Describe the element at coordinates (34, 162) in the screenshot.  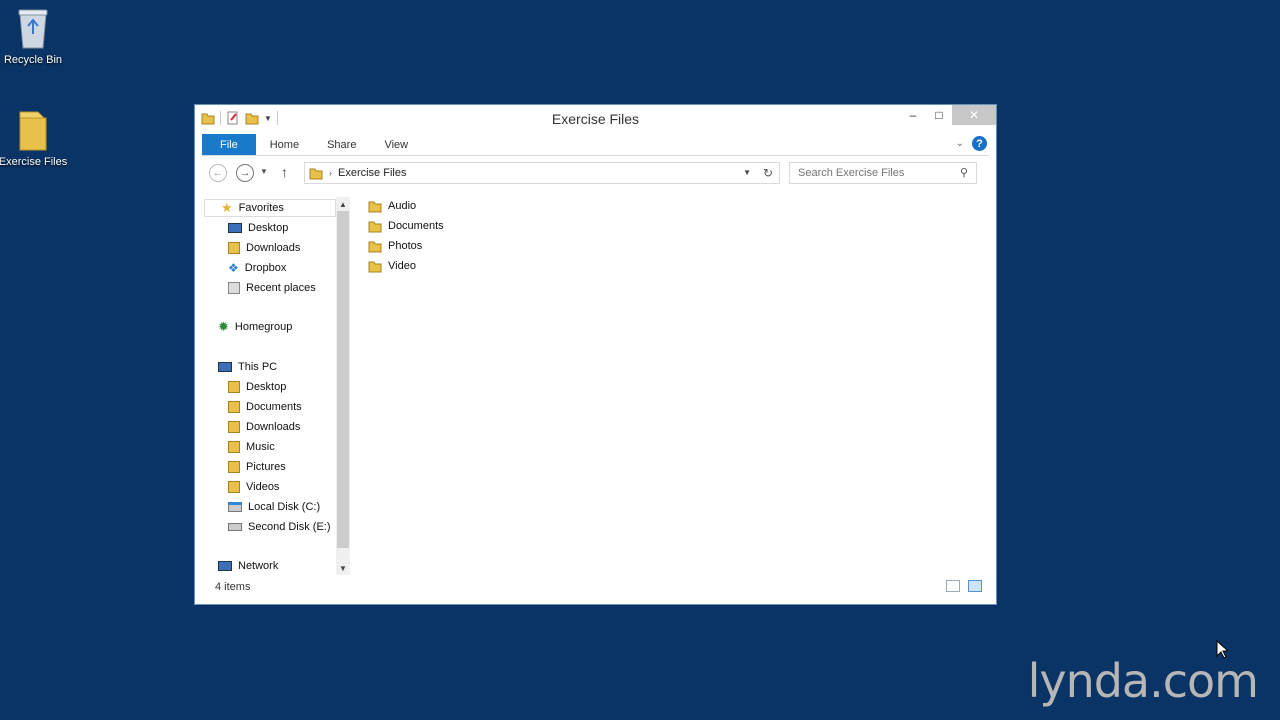
I see `desktop-icon-label: Exercise Files` at that location.